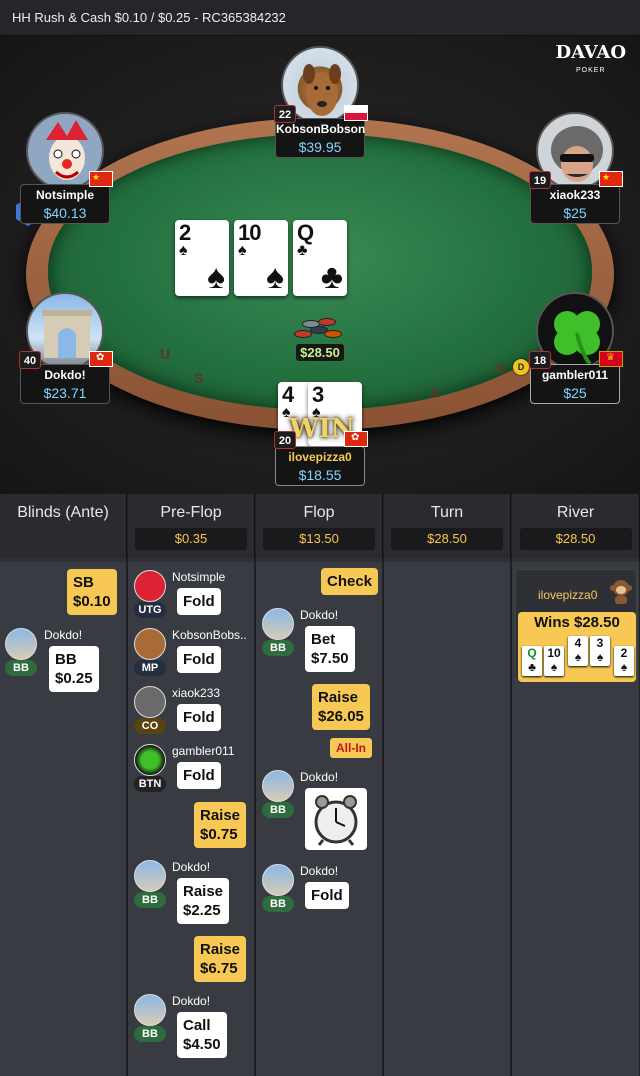 Image resolution: width=640 pixels, height=1076 pixels. What do you see at coordinates (150, 586) in the screenshot?
I see `notsimple-mini-avatar` at bounding box center [150, 586].